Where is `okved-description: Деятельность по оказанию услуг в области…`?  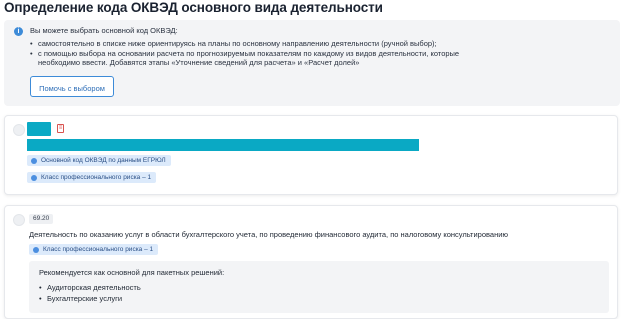
okved-description: Деятельность по оказанию услуг в области… is located at coordinates (269, 234).